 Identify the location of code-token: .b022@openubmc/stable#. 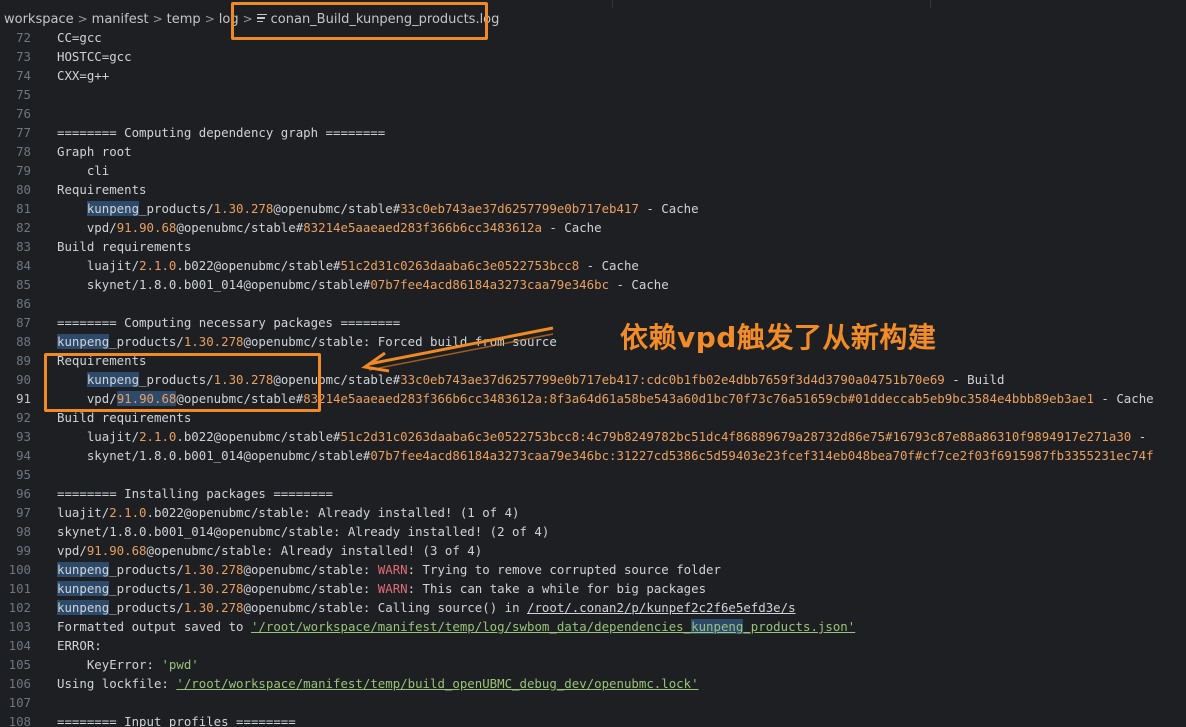
(258, 436).